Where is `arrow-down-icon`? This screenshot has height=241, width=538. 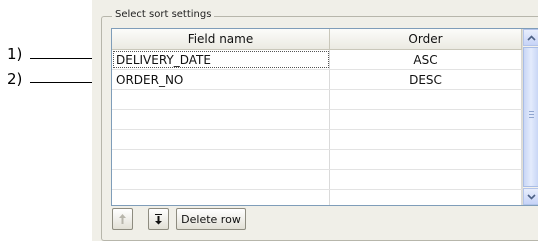 arrow-down-icon is located at coordinates (158, 219).